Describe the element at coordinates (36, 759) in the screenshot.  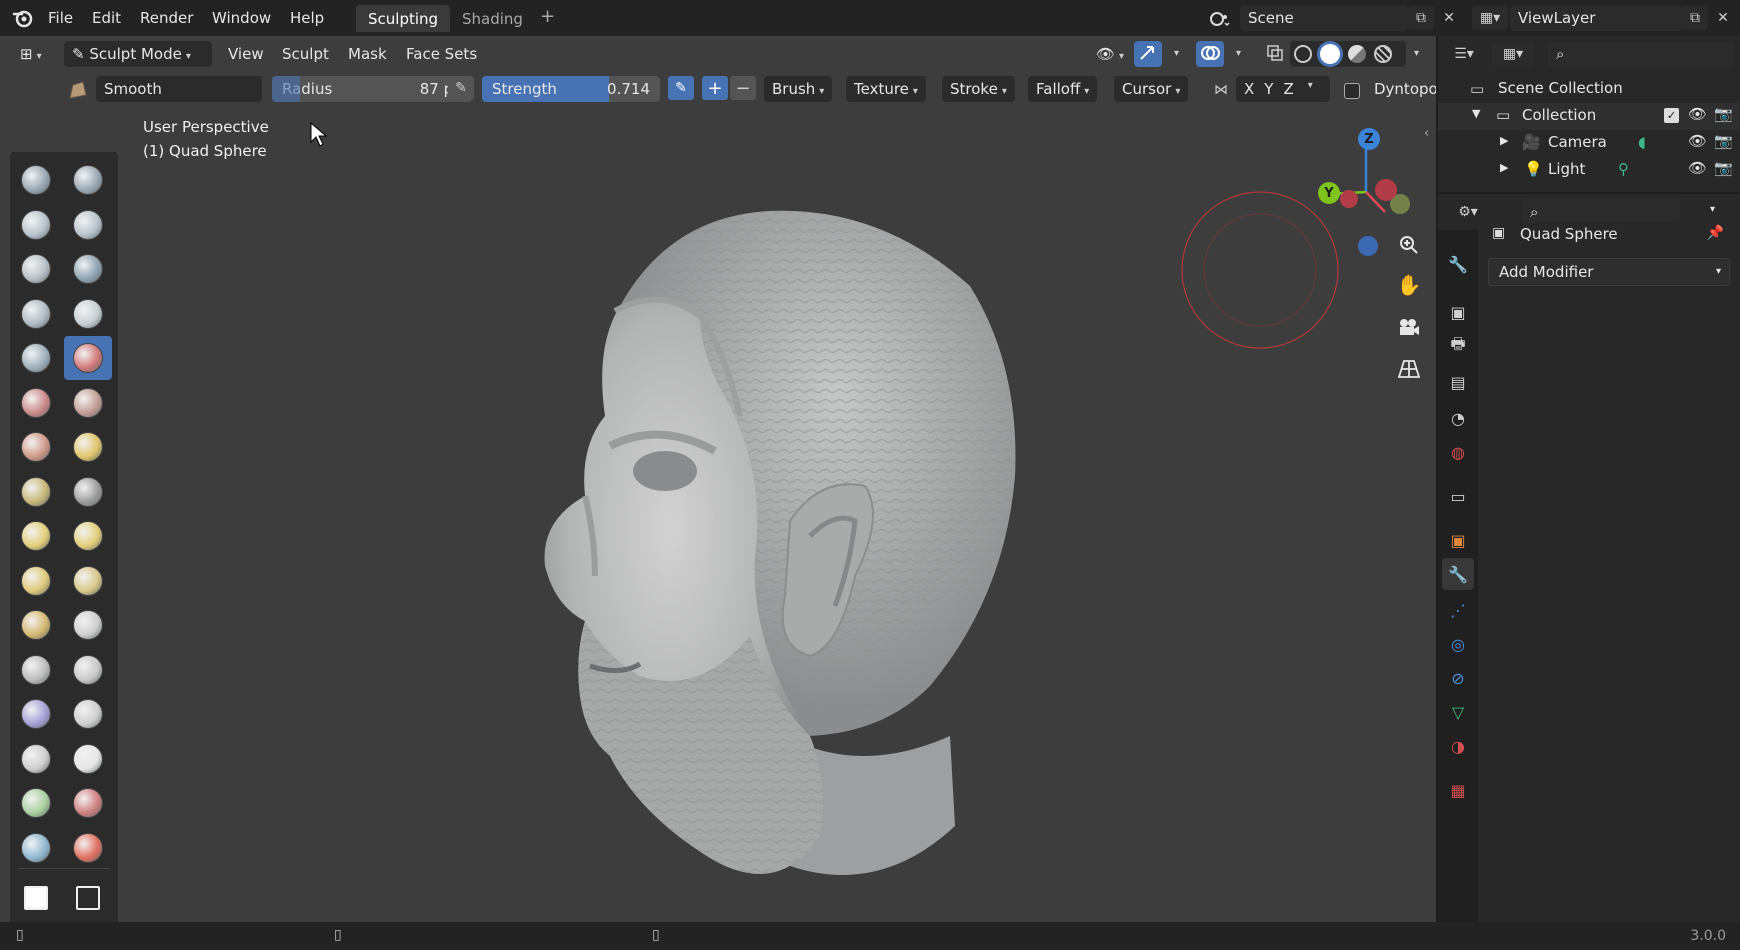
I see `tool-mask-icon` at that location.